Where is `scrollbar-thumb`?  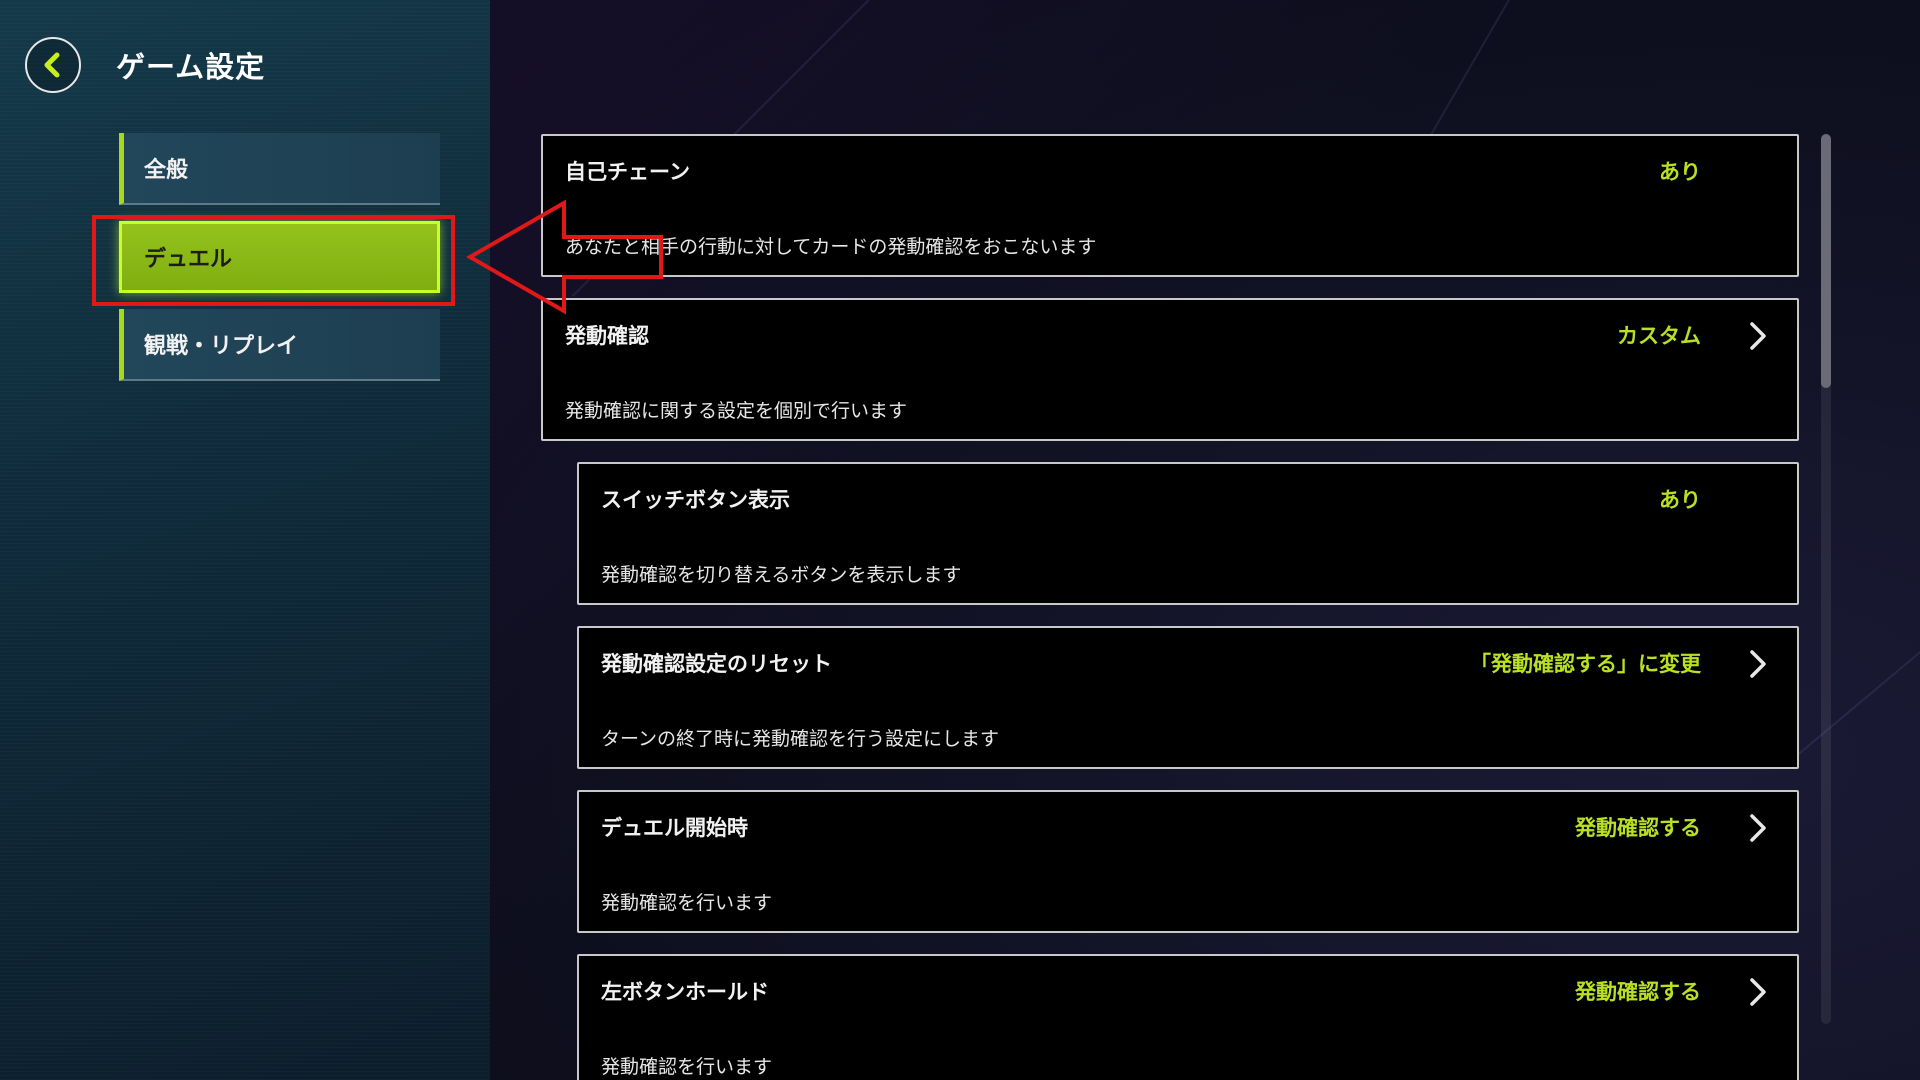 scrollbar-thumb is located at coordinates (1826, 261).